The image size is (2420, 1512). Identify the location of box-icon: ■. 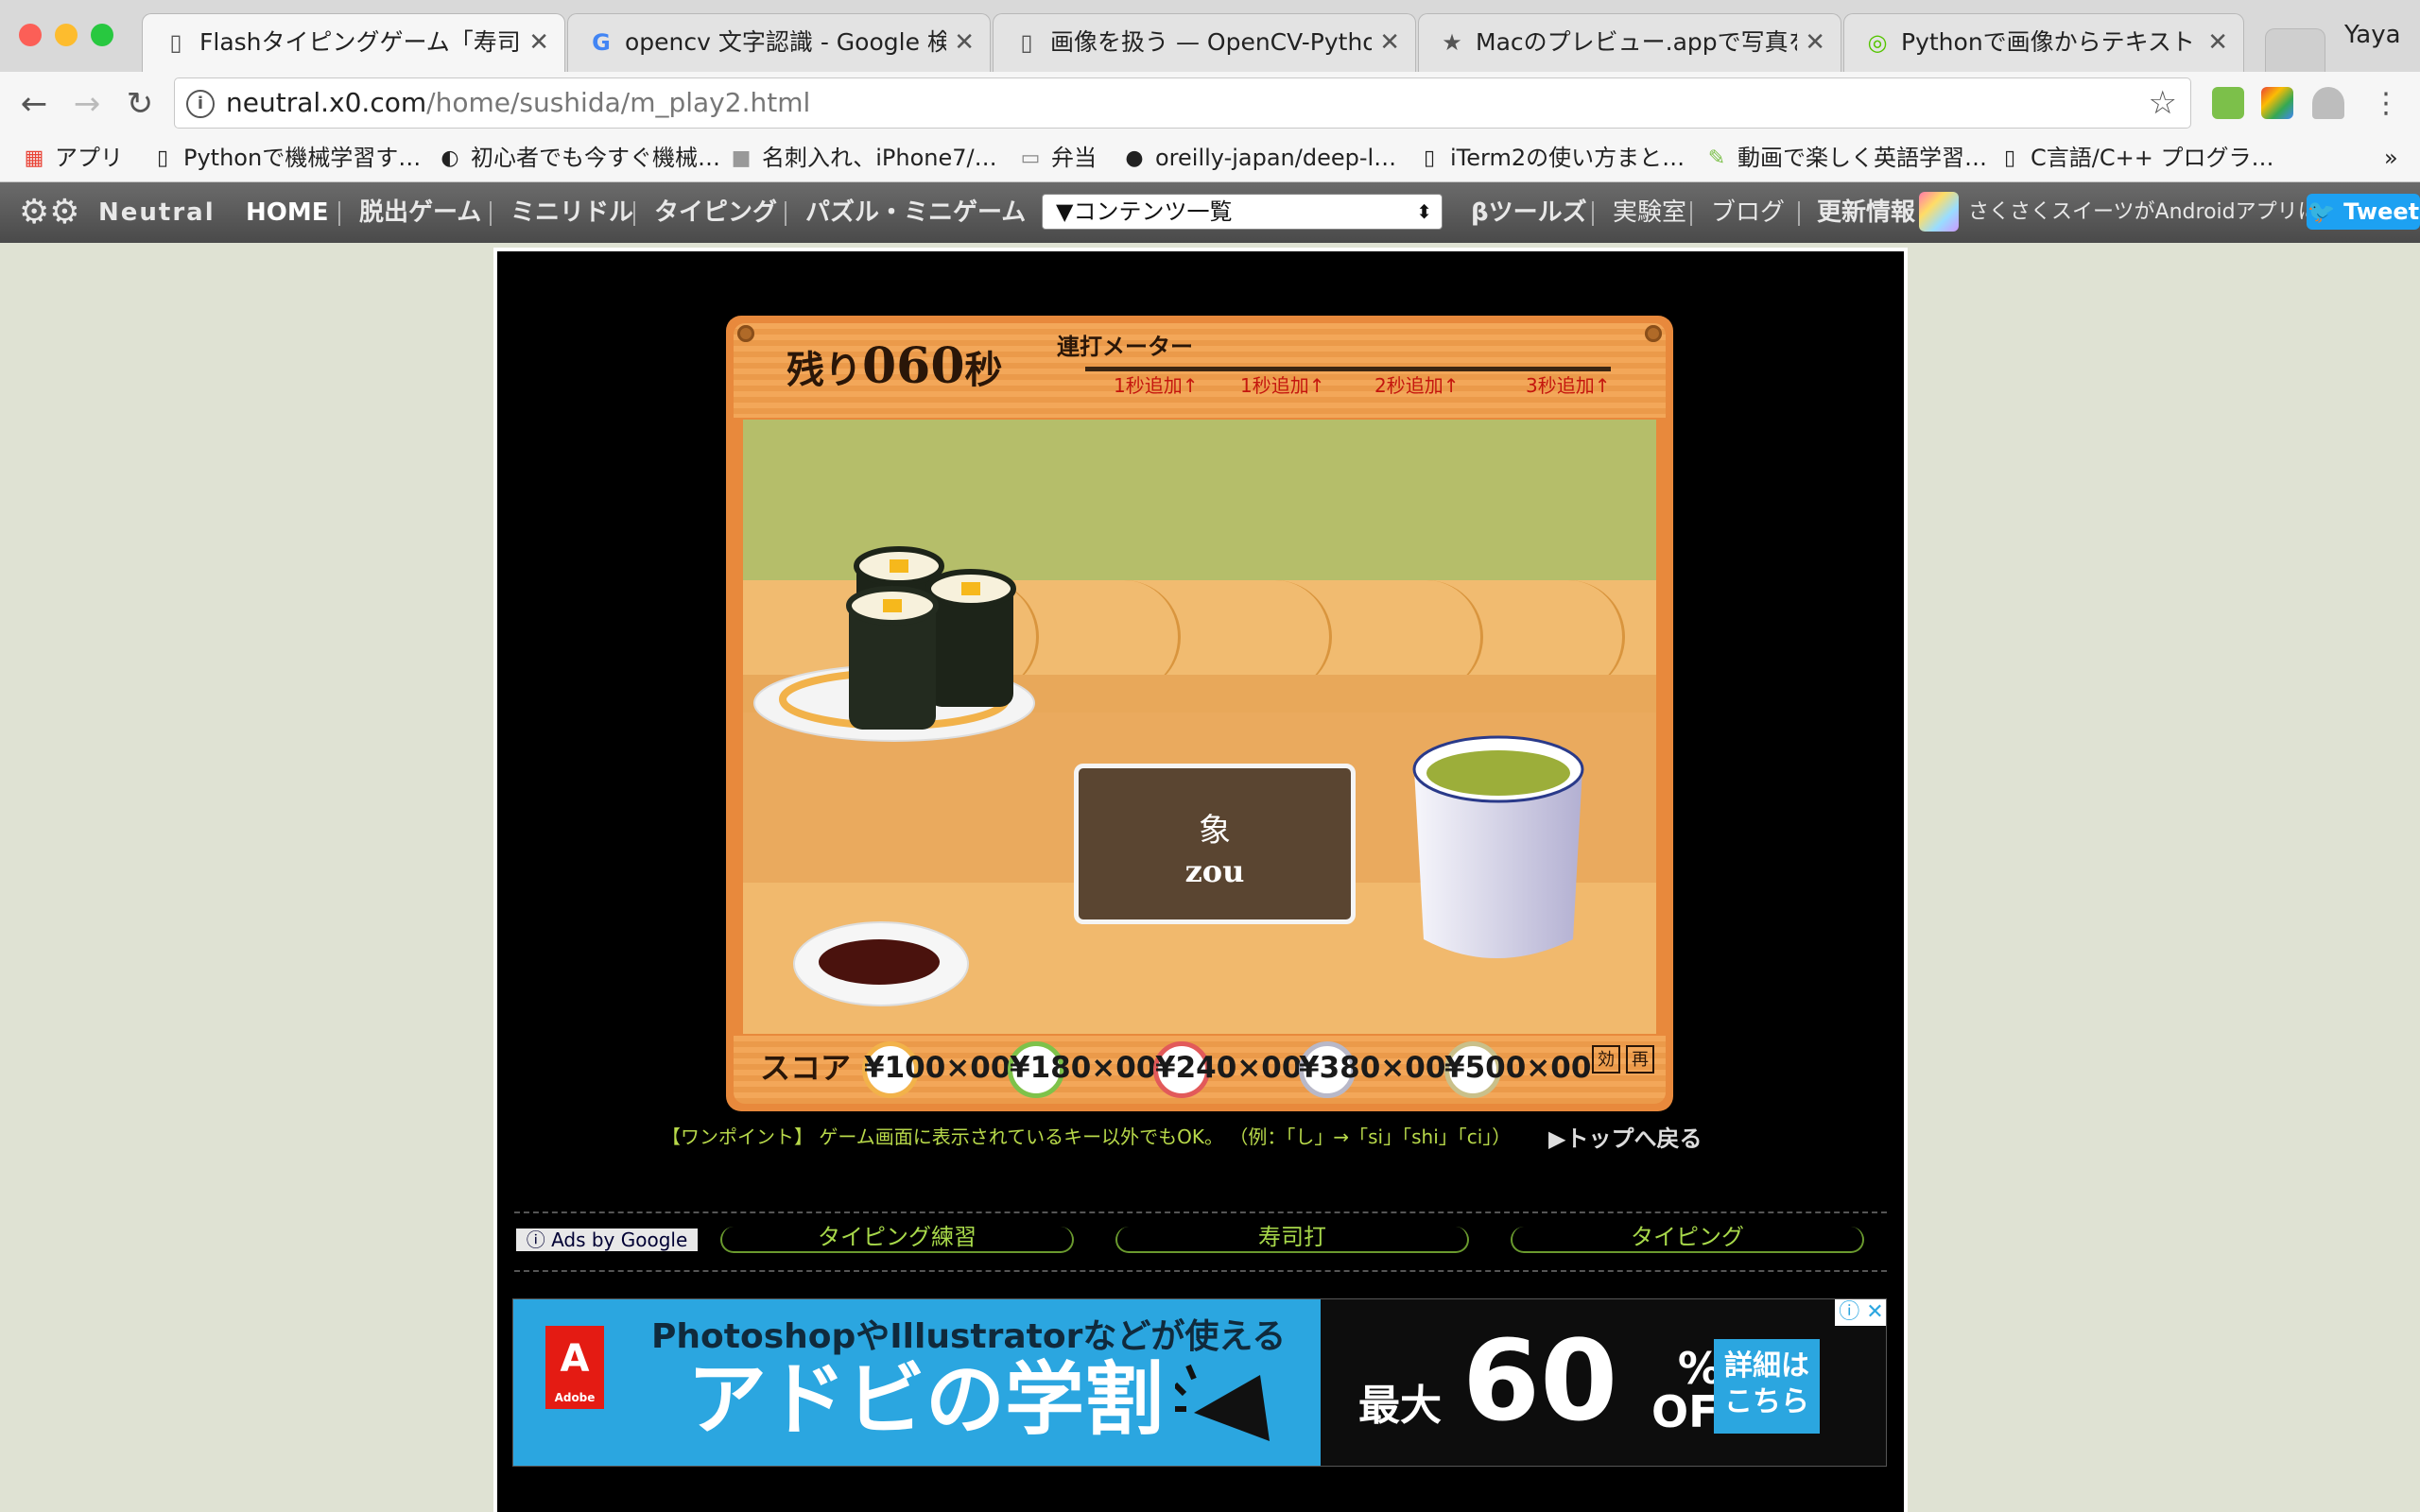
(742, 158).